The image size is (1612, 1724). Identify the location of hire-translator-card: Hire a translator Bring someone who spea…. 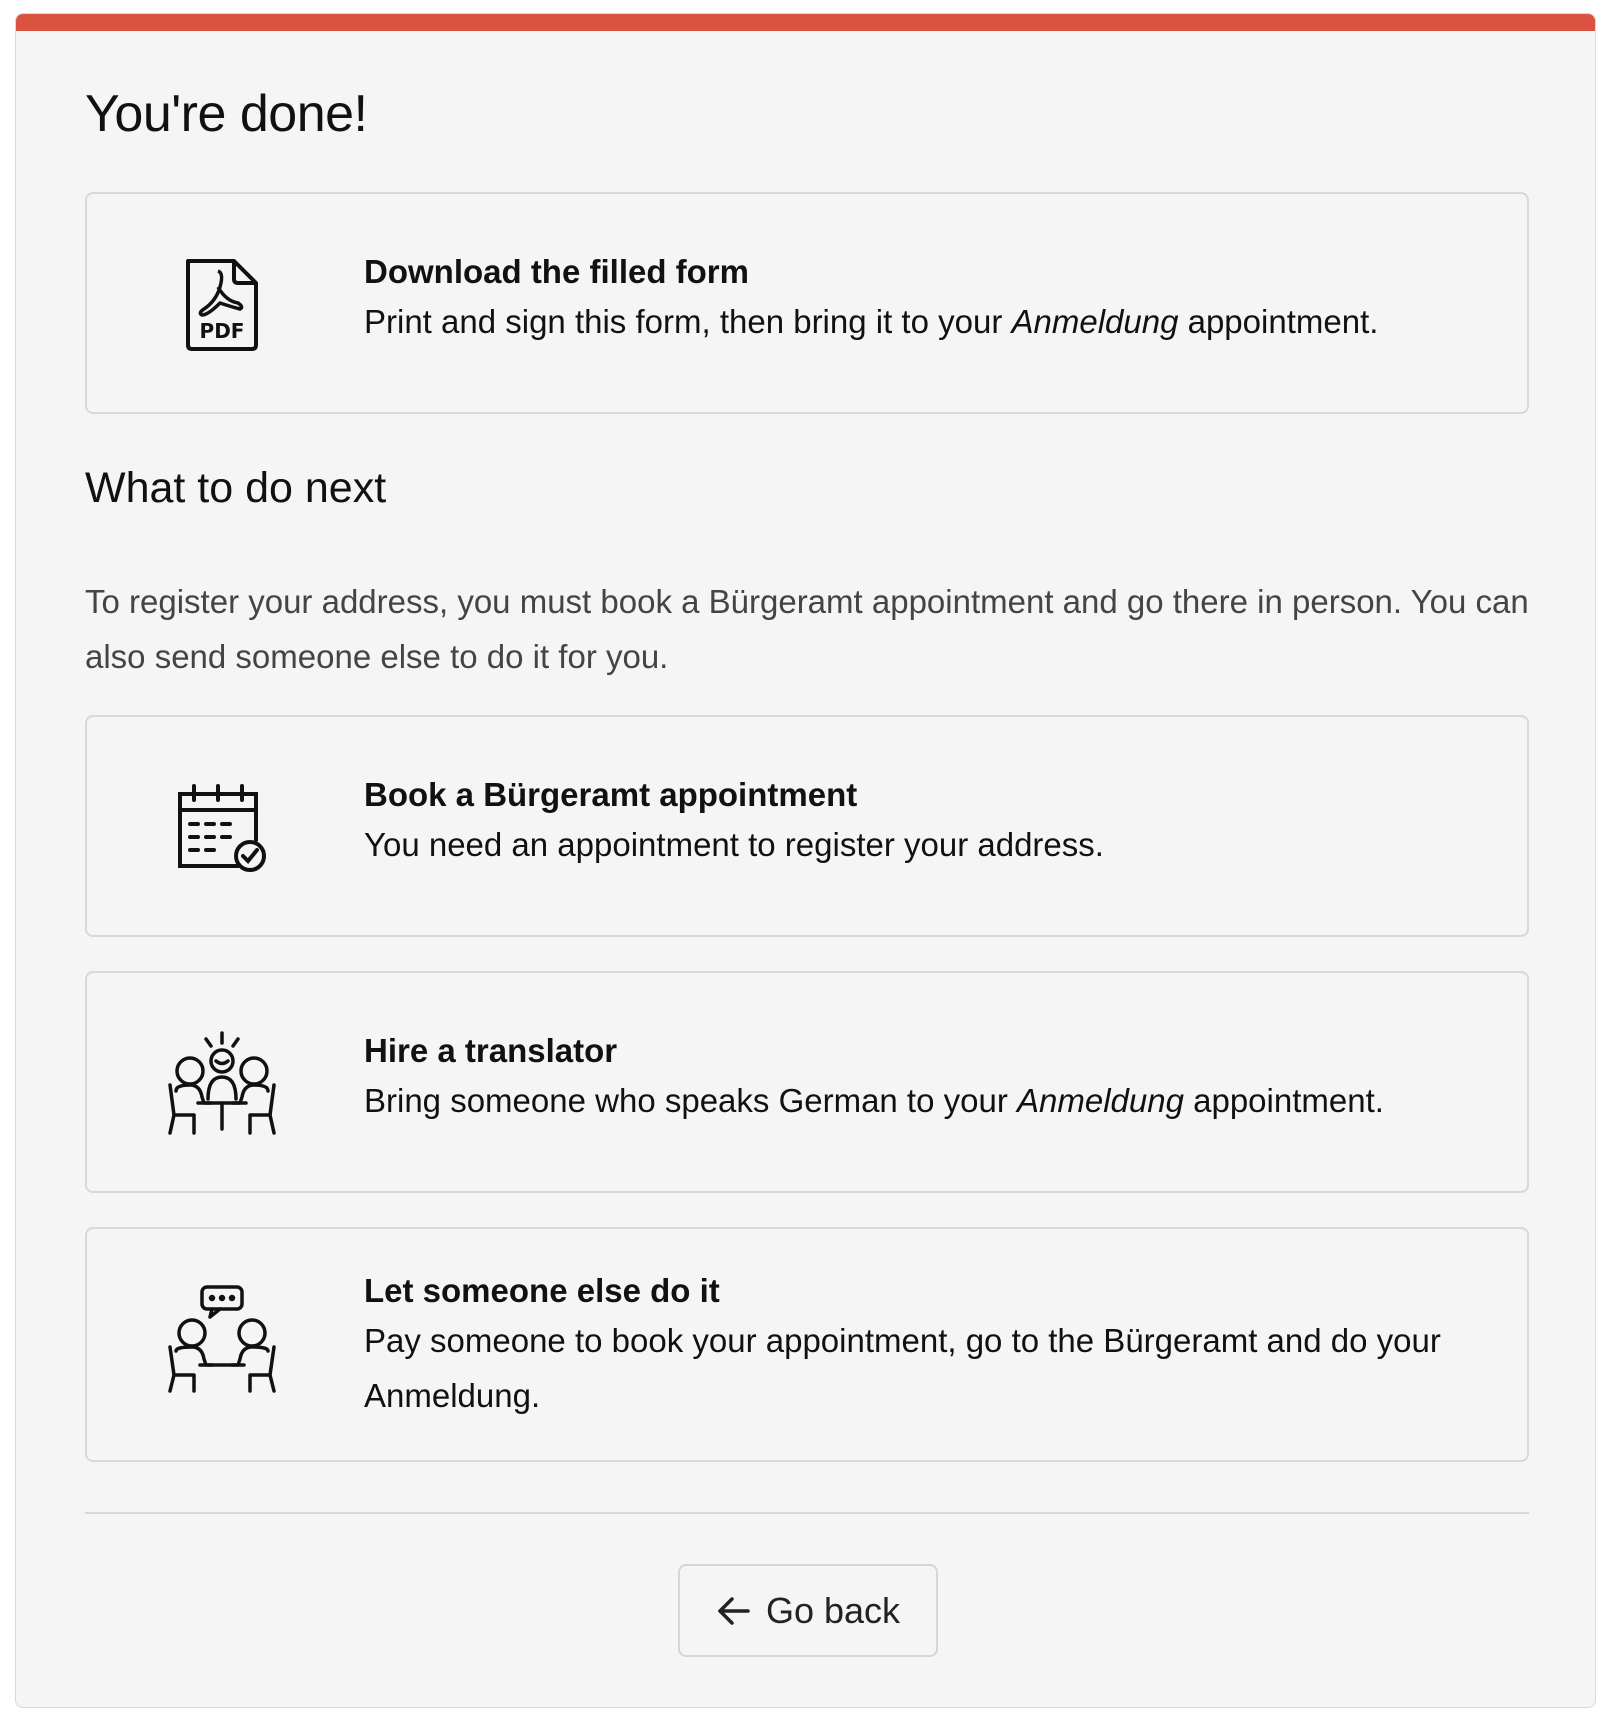
(807, 1082).